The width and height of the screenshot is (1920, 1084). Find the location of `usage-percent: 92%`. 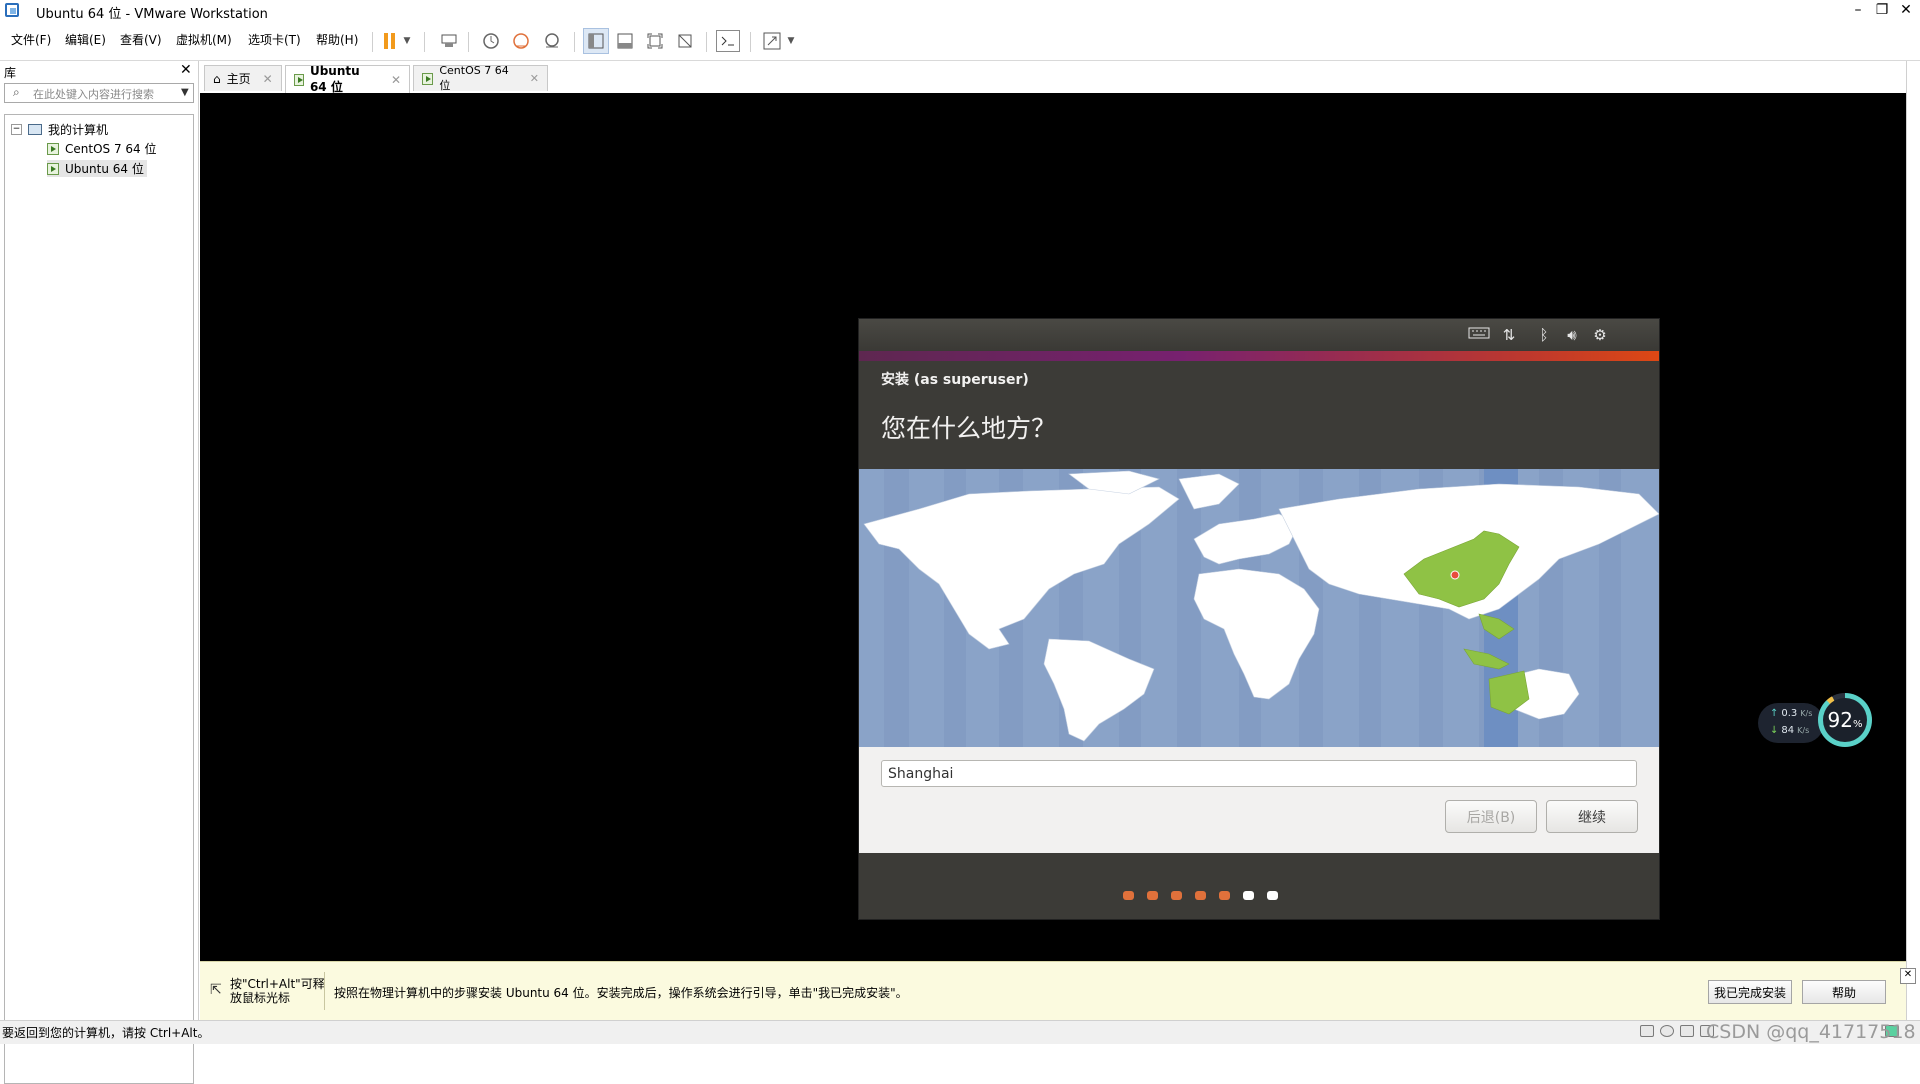

usage-percent: 92% is located at coordinates (1845, 720).